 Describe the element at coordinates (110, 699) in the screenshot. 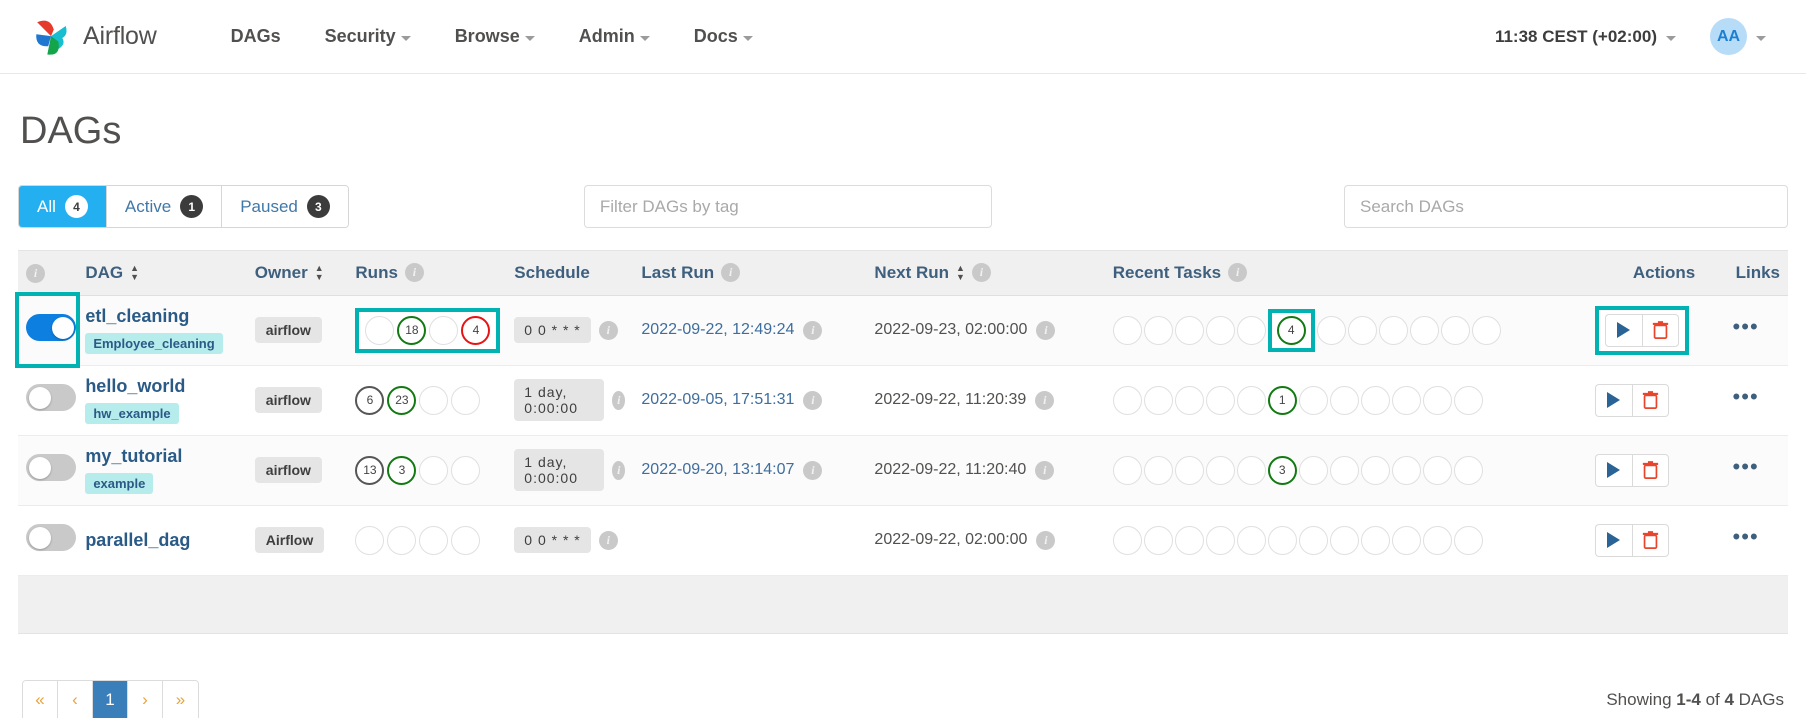

I see `pagination-current-page: 1` at that location.